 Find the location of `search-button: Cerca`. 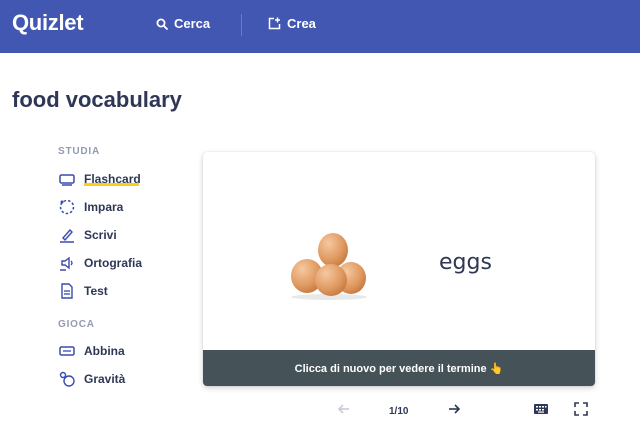

search-button: Cerca is located at coordinates (183, 23).